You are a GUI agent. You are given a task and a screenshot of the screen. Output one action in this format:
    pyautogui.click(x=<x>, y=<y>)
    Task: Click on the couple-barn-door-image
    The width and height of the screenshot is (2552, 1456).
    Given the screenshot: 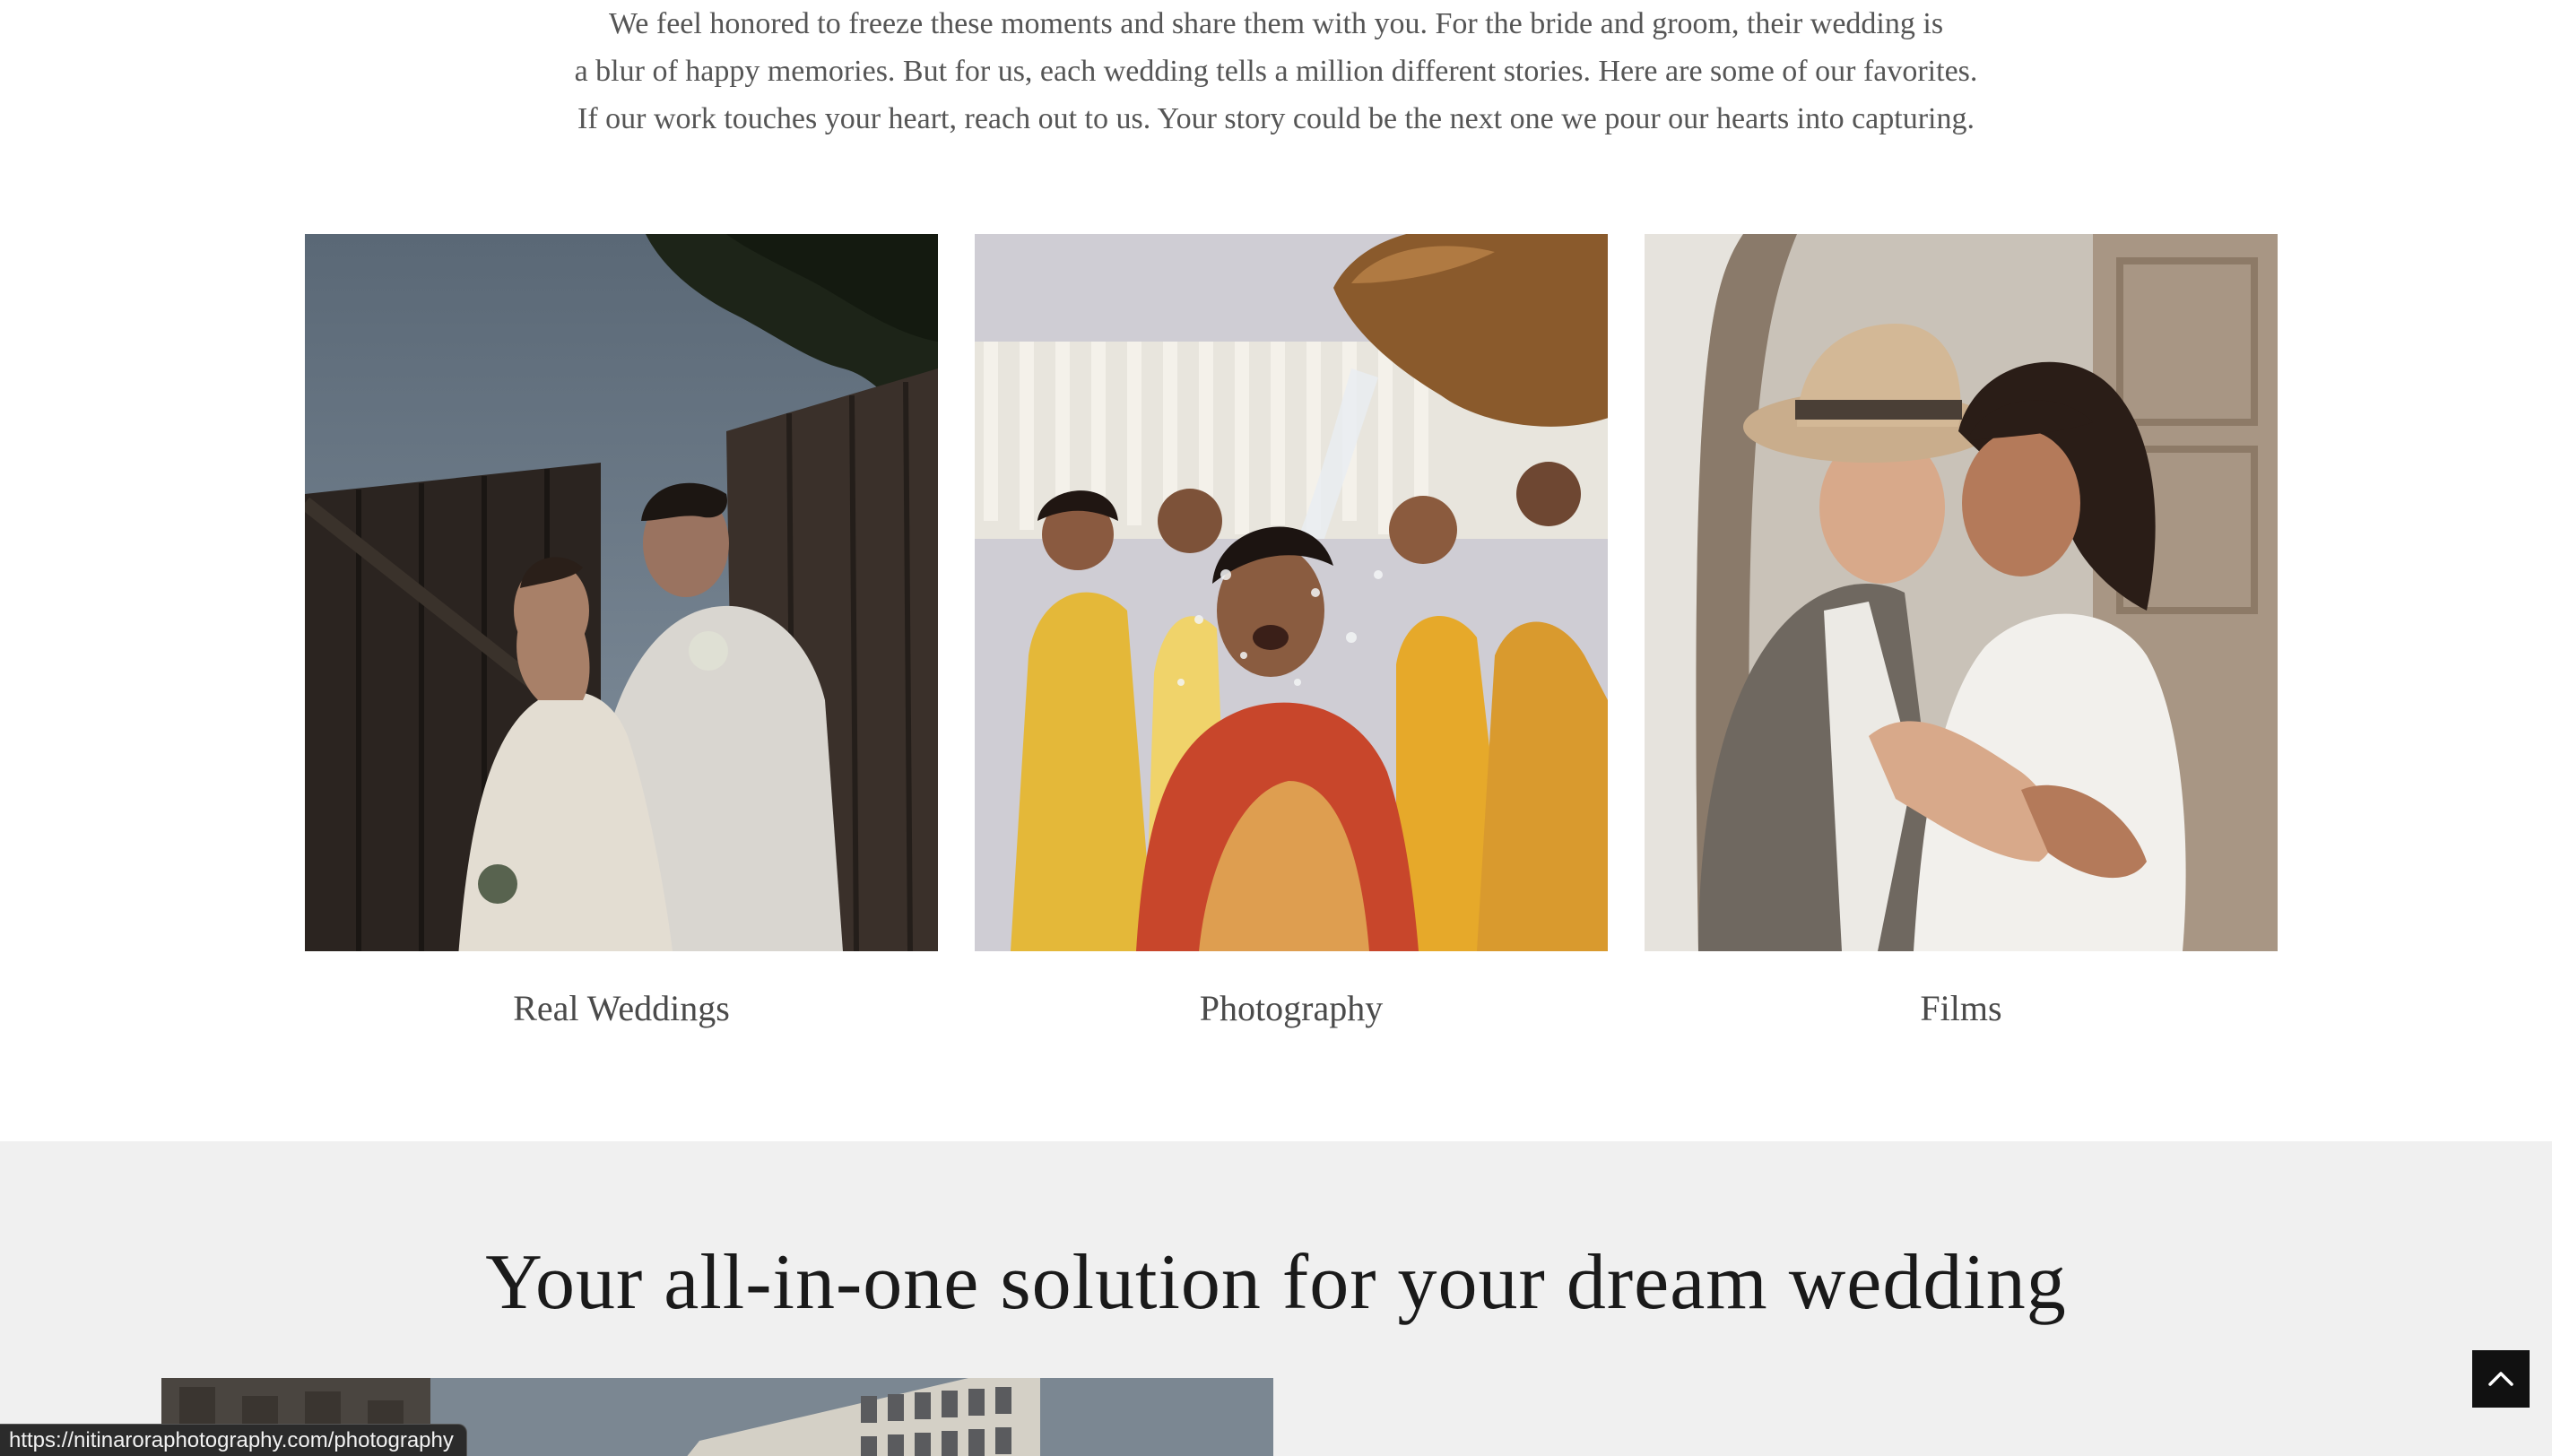 What is the action you would take?
    pyautogui.click(x=621, y=592)
    